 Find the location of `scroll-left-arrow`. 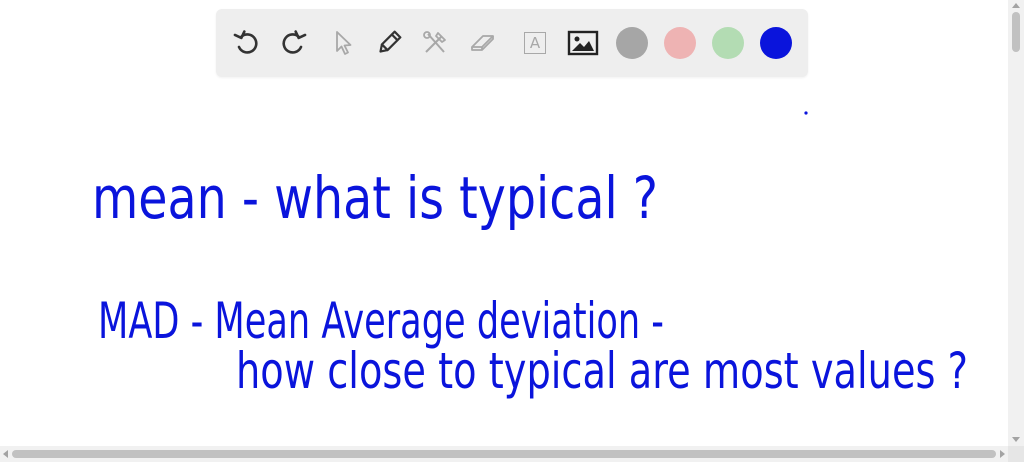

scroll-left-arrow is located at coordinates (5, 454).